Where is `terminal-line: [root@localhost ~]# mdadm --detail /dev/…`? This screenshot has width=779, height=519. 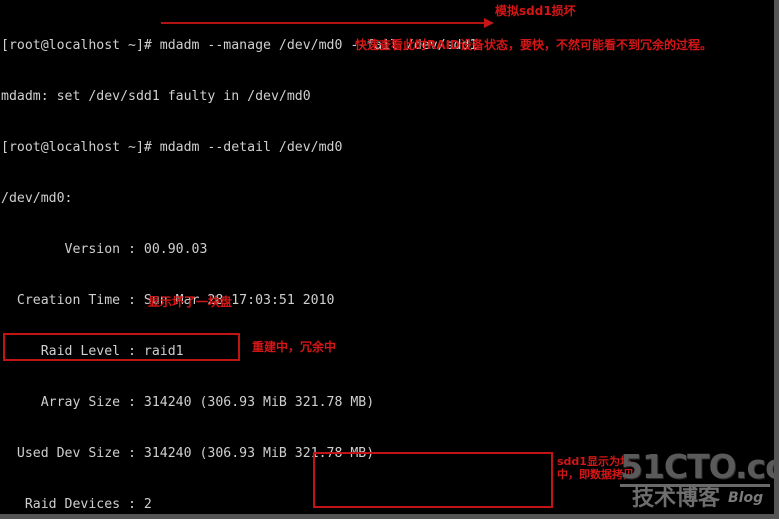 terminal-line: [root@localhost ~]# mdadm --detail /dev/… is located at coordinates (172, 147).